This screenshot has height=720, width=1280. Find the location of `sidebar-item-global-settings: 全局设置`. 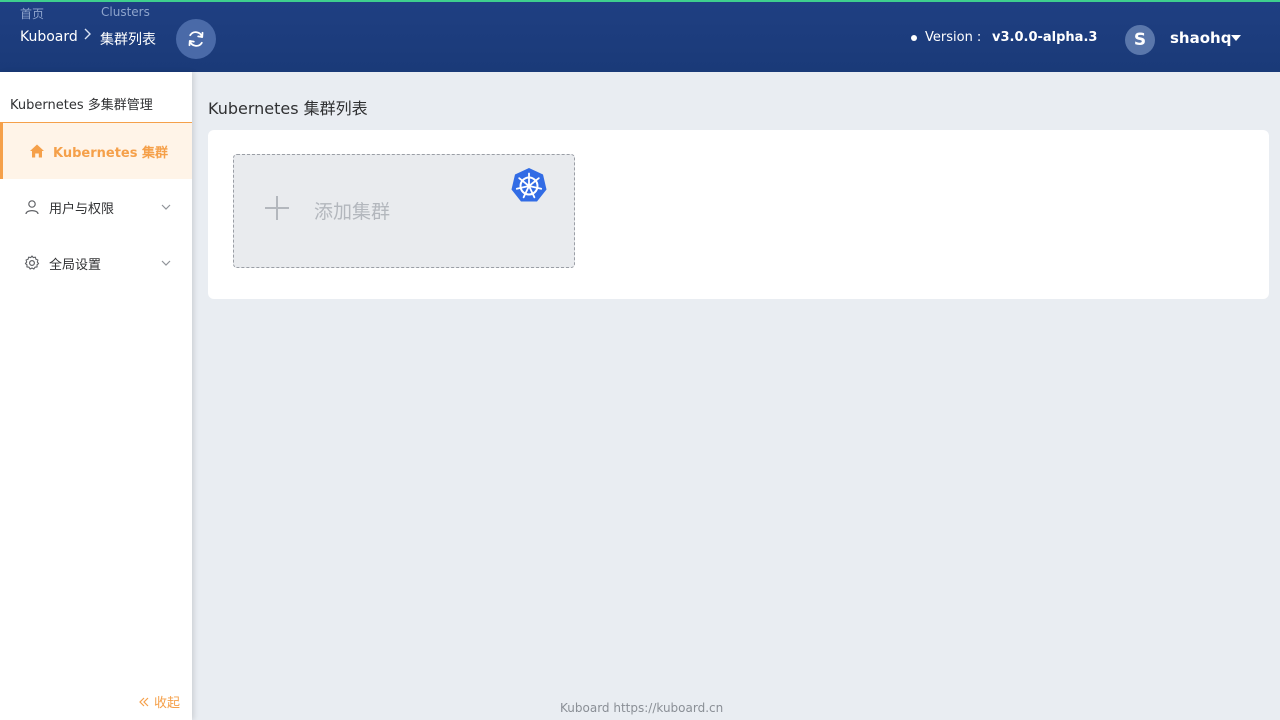

sidebar-item-global-settings: 全局设置 is located at coordinates (96, 263).